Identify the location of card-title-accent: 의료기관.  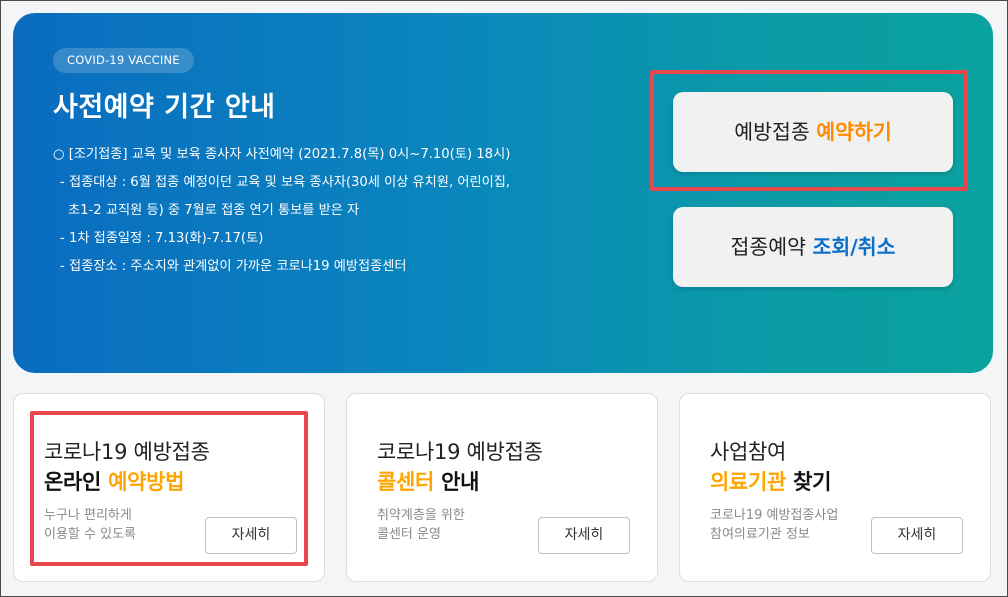
(748, 482).